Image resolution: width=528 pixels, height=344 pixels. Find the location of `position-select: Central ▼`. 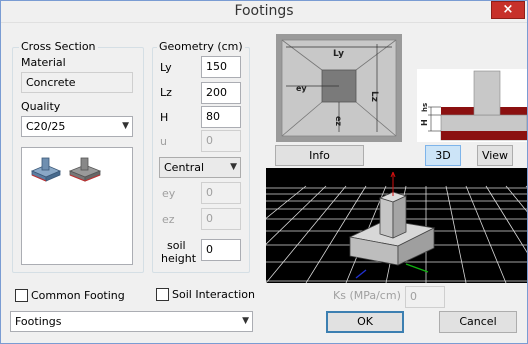

position-select: Central ▼ is located at coordinates (200, 167).